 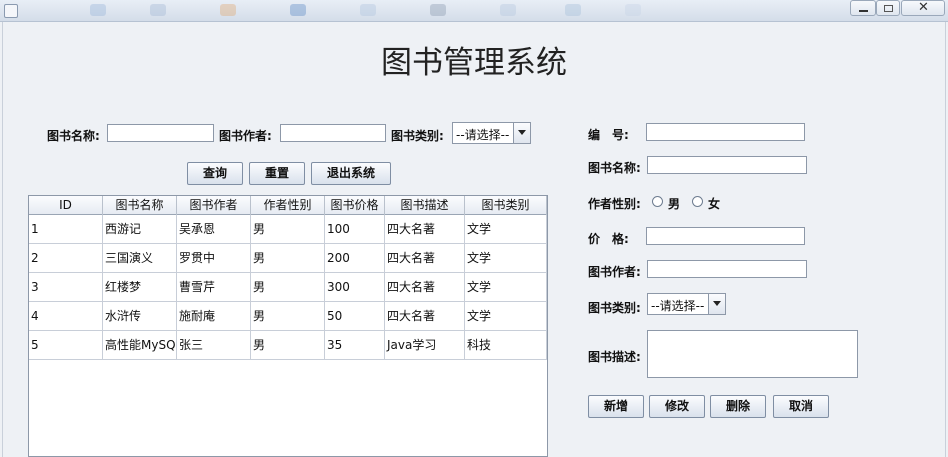 What do you see at coordinates (66, 316) in the screenshot?
I see `table-cell: 4` at bounding box center [66, 316].